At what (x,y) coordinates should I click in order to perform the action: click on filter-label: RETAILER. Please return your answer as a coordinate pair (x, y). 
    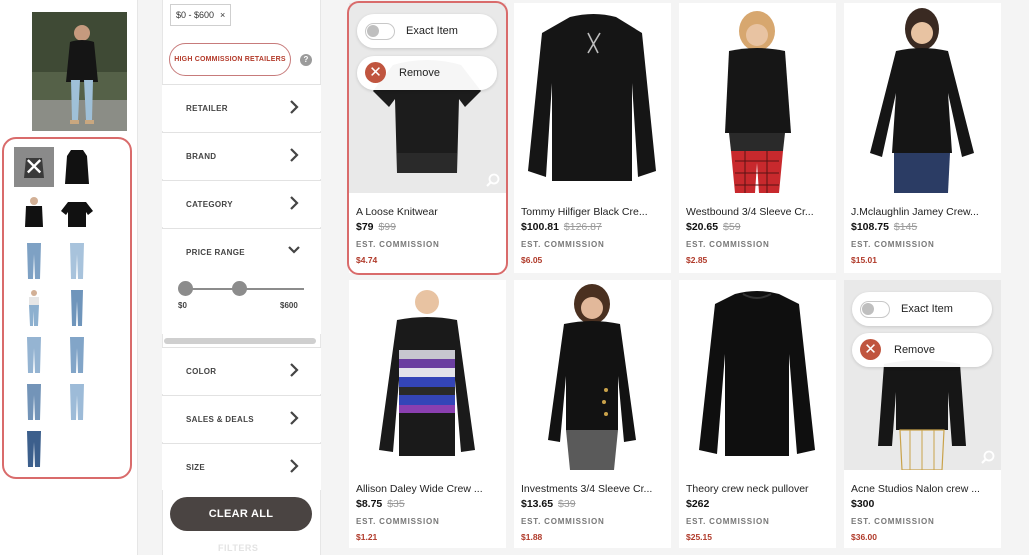
    Looking at the image, I should click on (207, 108).